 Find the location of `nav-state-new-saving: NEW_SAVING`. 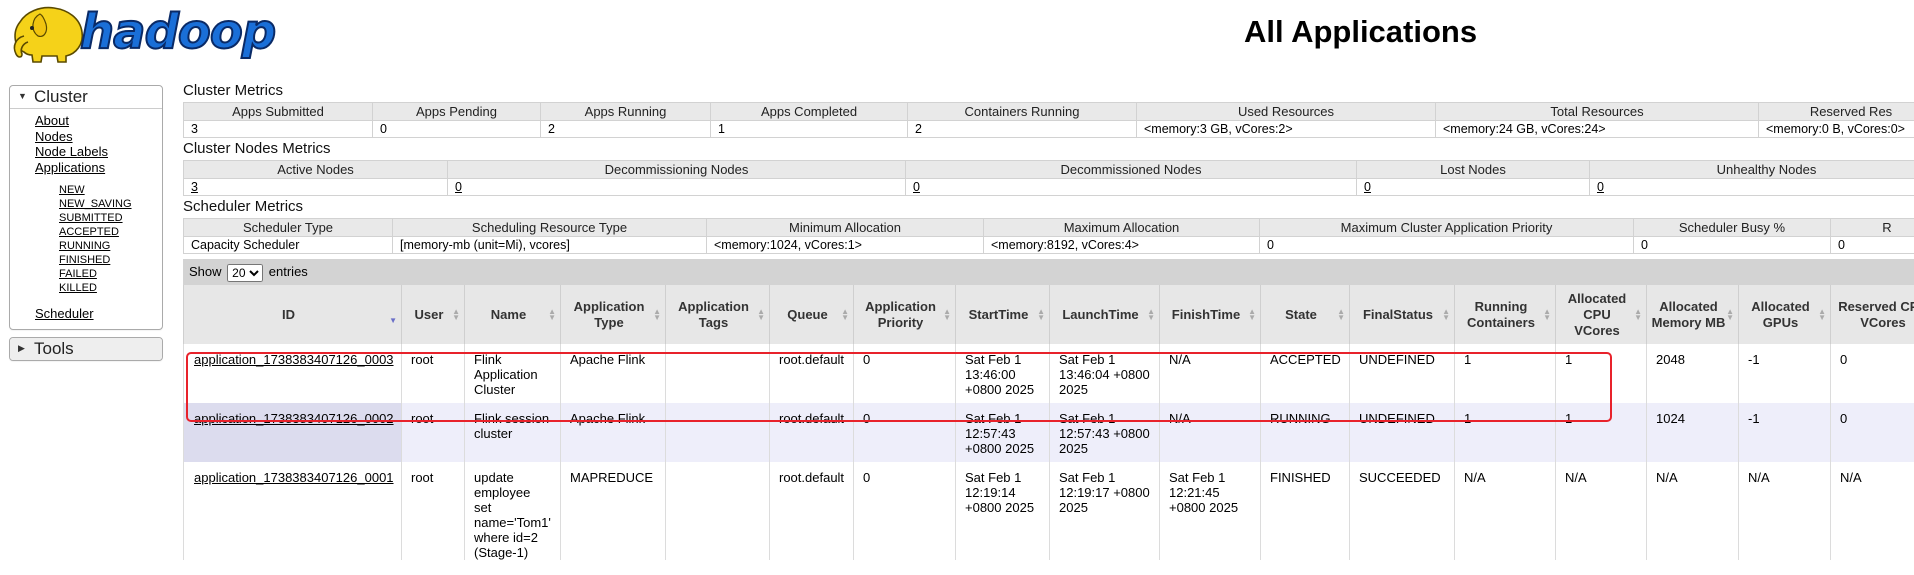

nav-state-new-saving: NEW_SAVING is located at coordinates (110, 205).